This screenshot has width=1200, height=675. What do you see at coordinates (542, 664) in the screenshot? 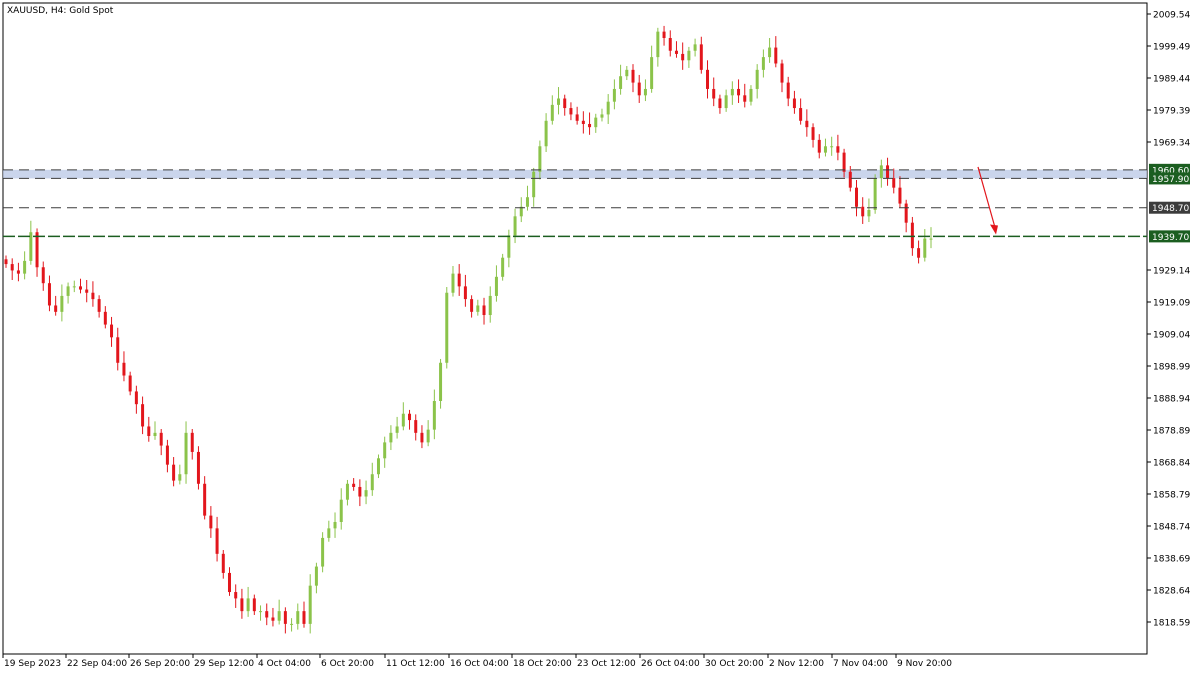
I see `x-tick-label: 18 Oct 20:00` at bounding box center [542, 664].